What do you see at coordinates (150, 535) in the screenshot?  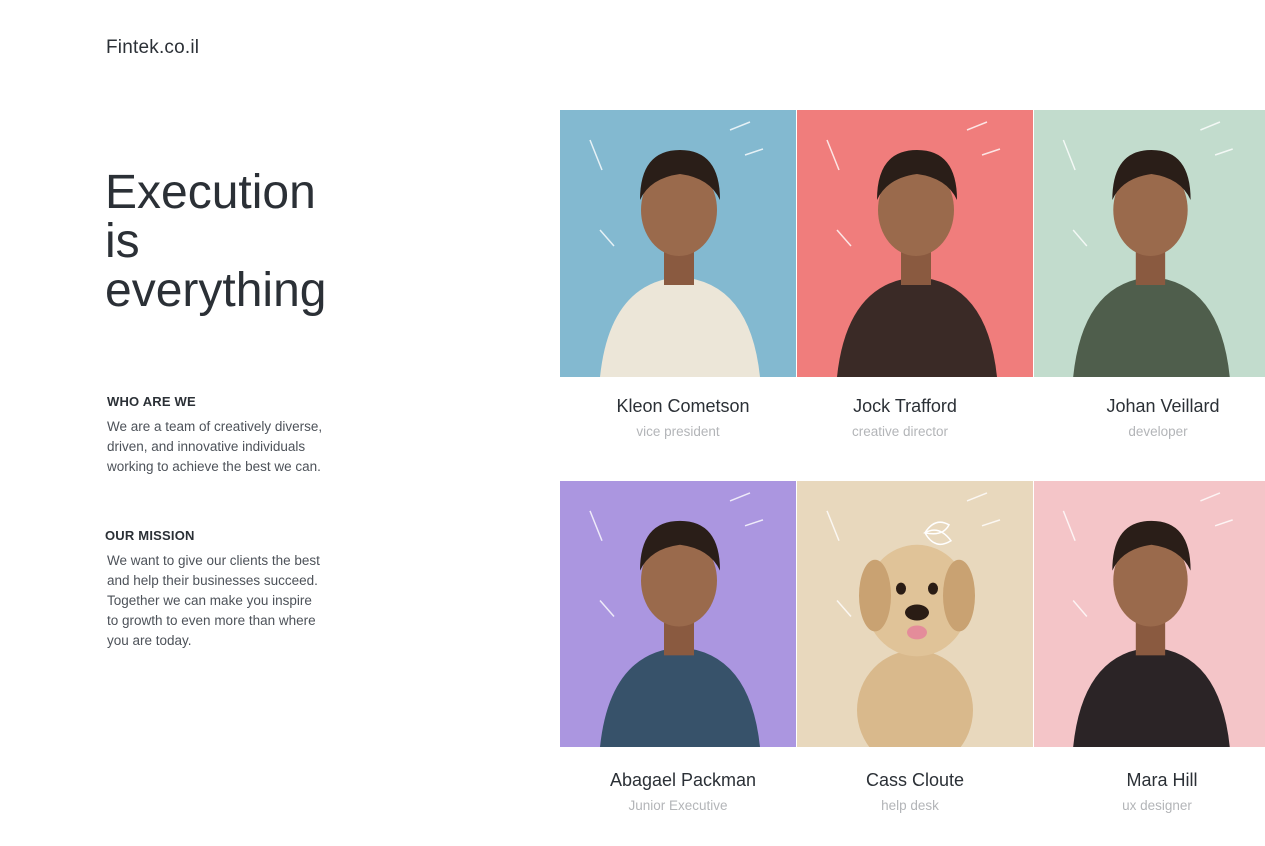 I see `our-mission-title: OUR MISSION` at bounding box center [150, 535].